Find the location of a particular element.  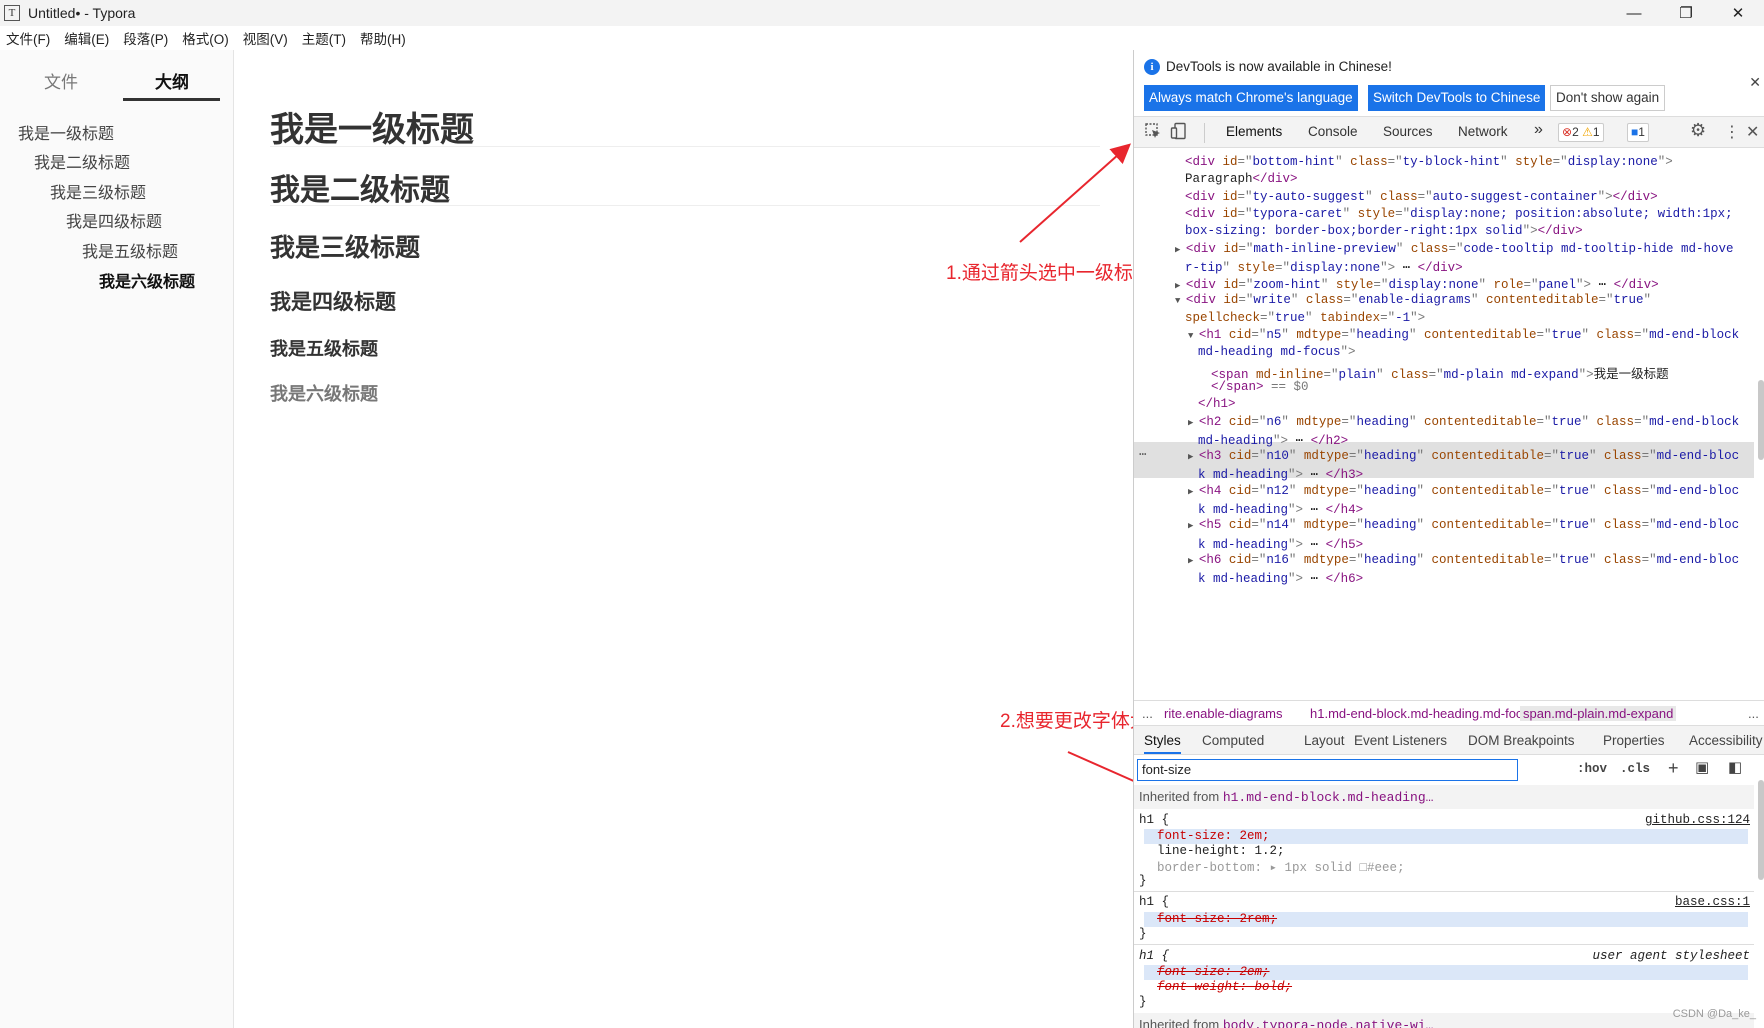

menu-edit: 编辑(E) is located at coordinates (86, 38).